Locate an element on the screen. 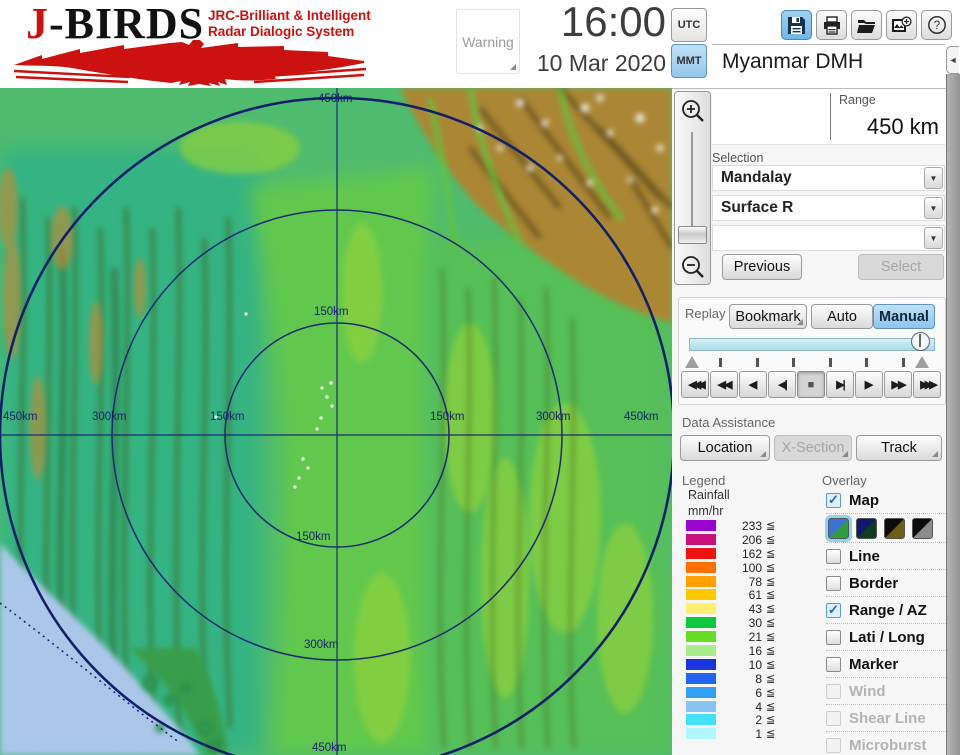 The height and width of the screenshot is (755, 960). replay-slider-track is located at coordinates (812, 344).